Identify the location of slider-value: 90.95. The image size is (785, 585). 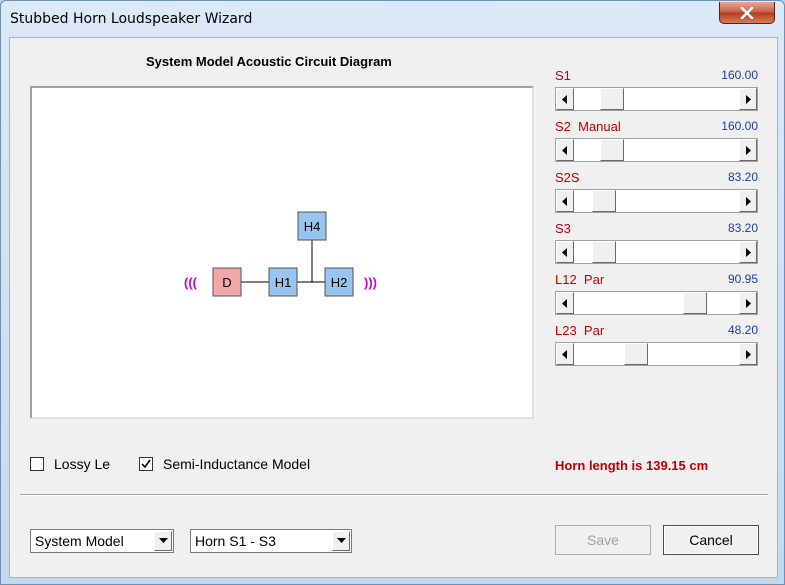
(742, 279).